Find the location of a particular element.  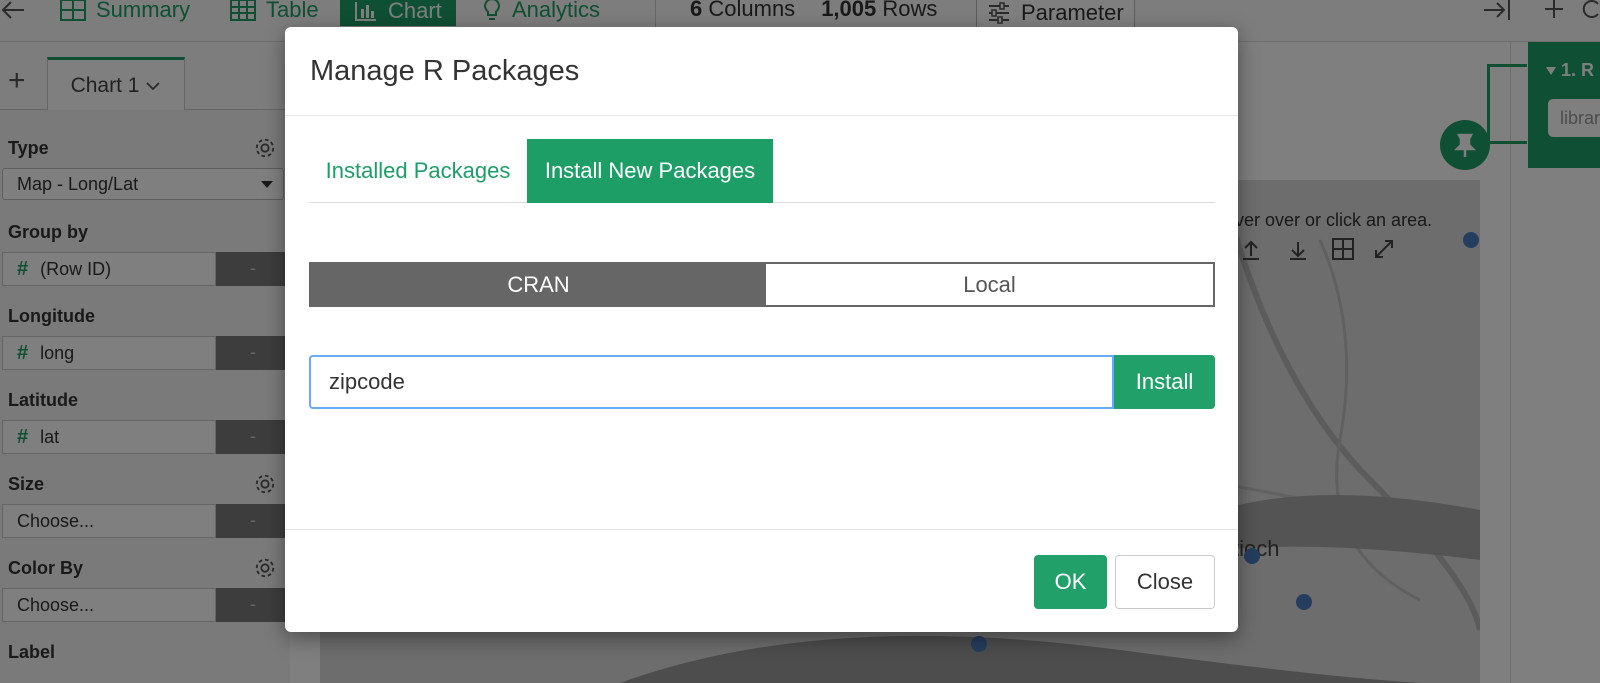

tab-installed-packages: Installed Packages is located at coordinates (418, 171).